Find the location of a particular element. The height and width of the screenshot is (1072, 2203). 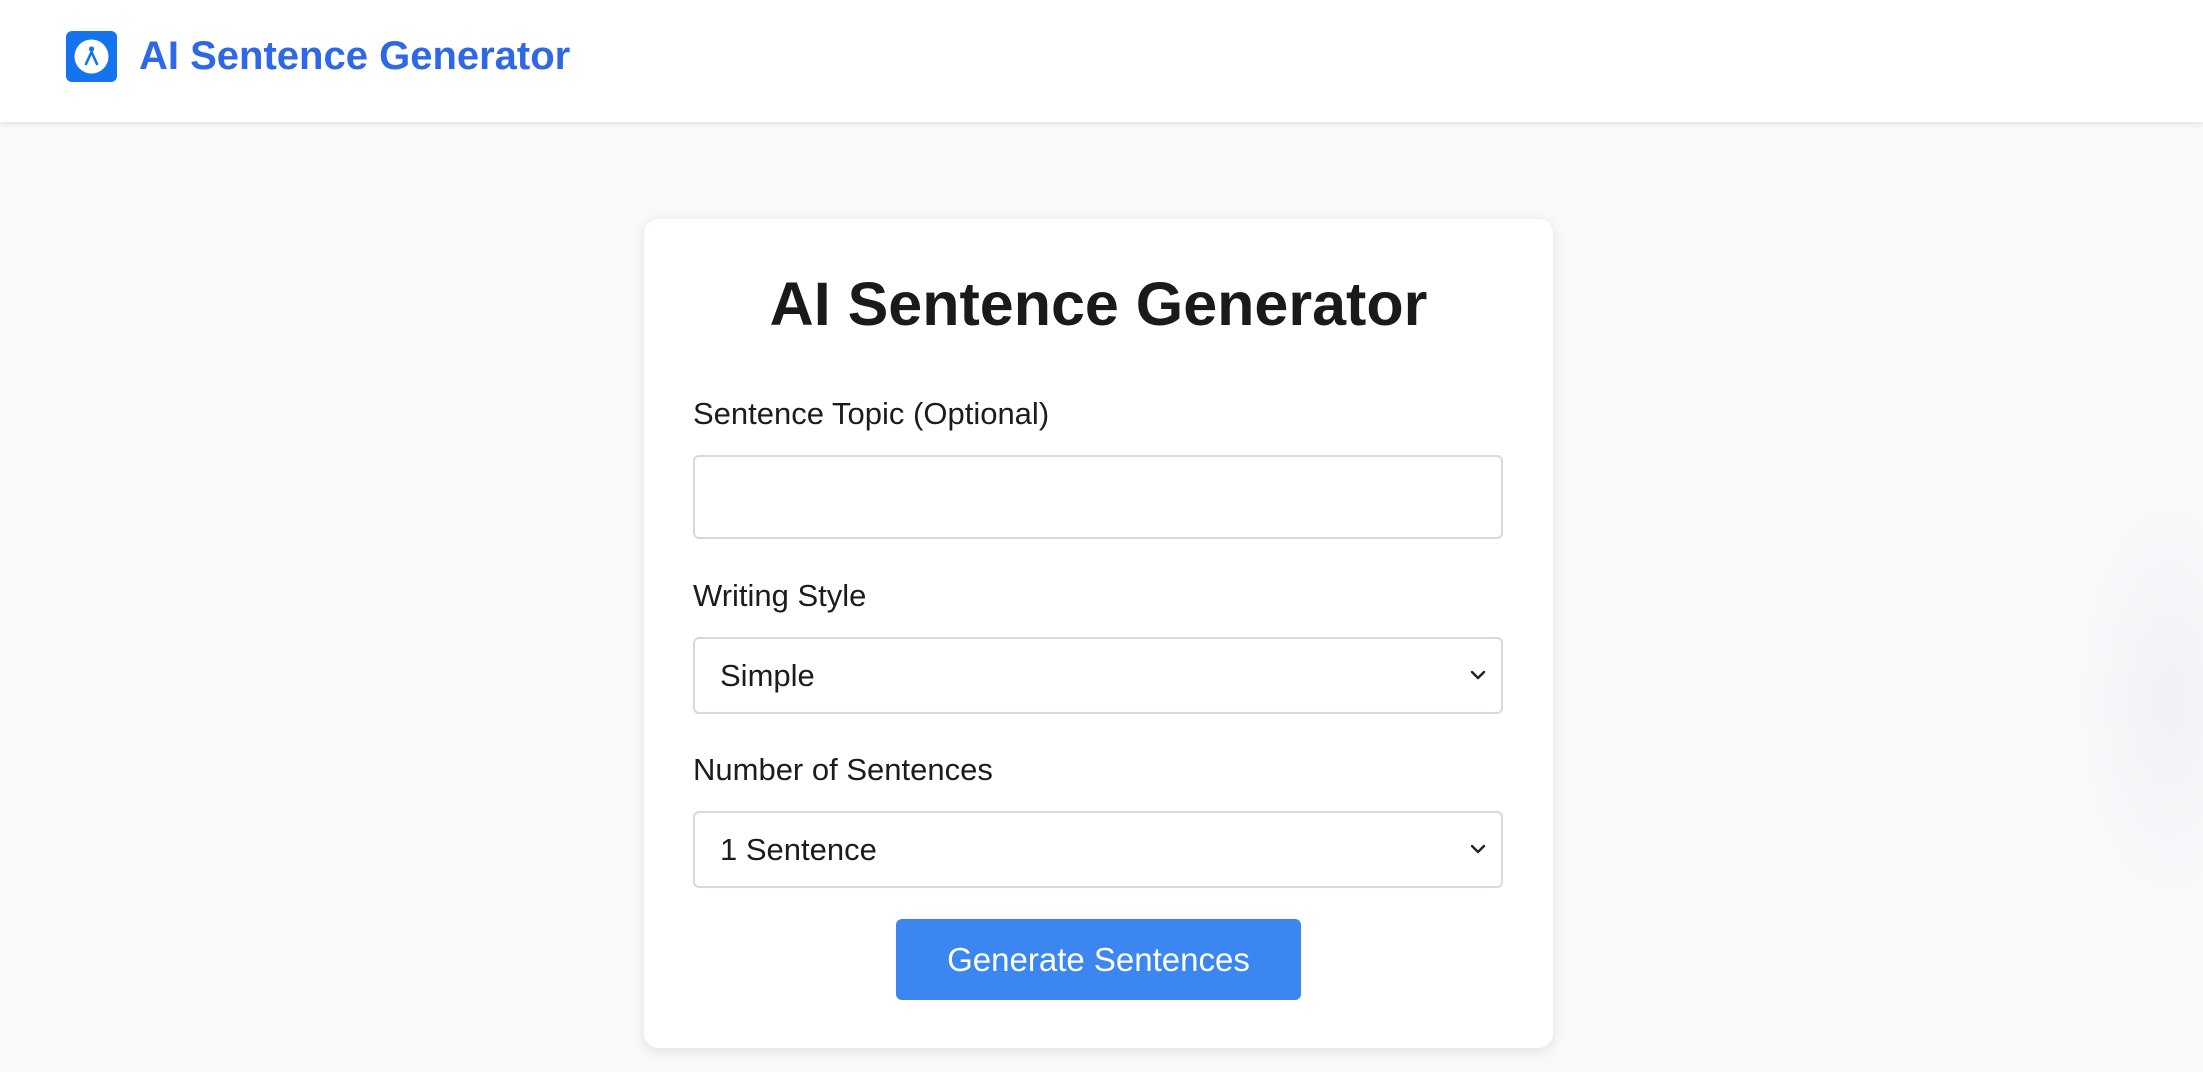

app-title: AI Sentence Generator is located at coordinates (355, 56).